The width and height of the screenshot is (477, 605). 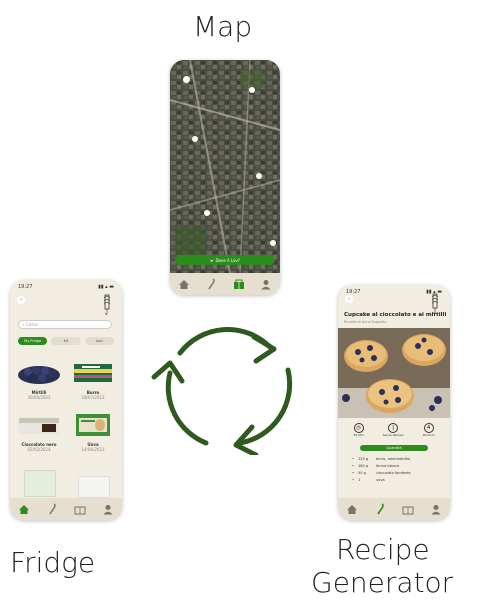 I want to click on item-date: 18/07/2023, so click(x=93, y=397).